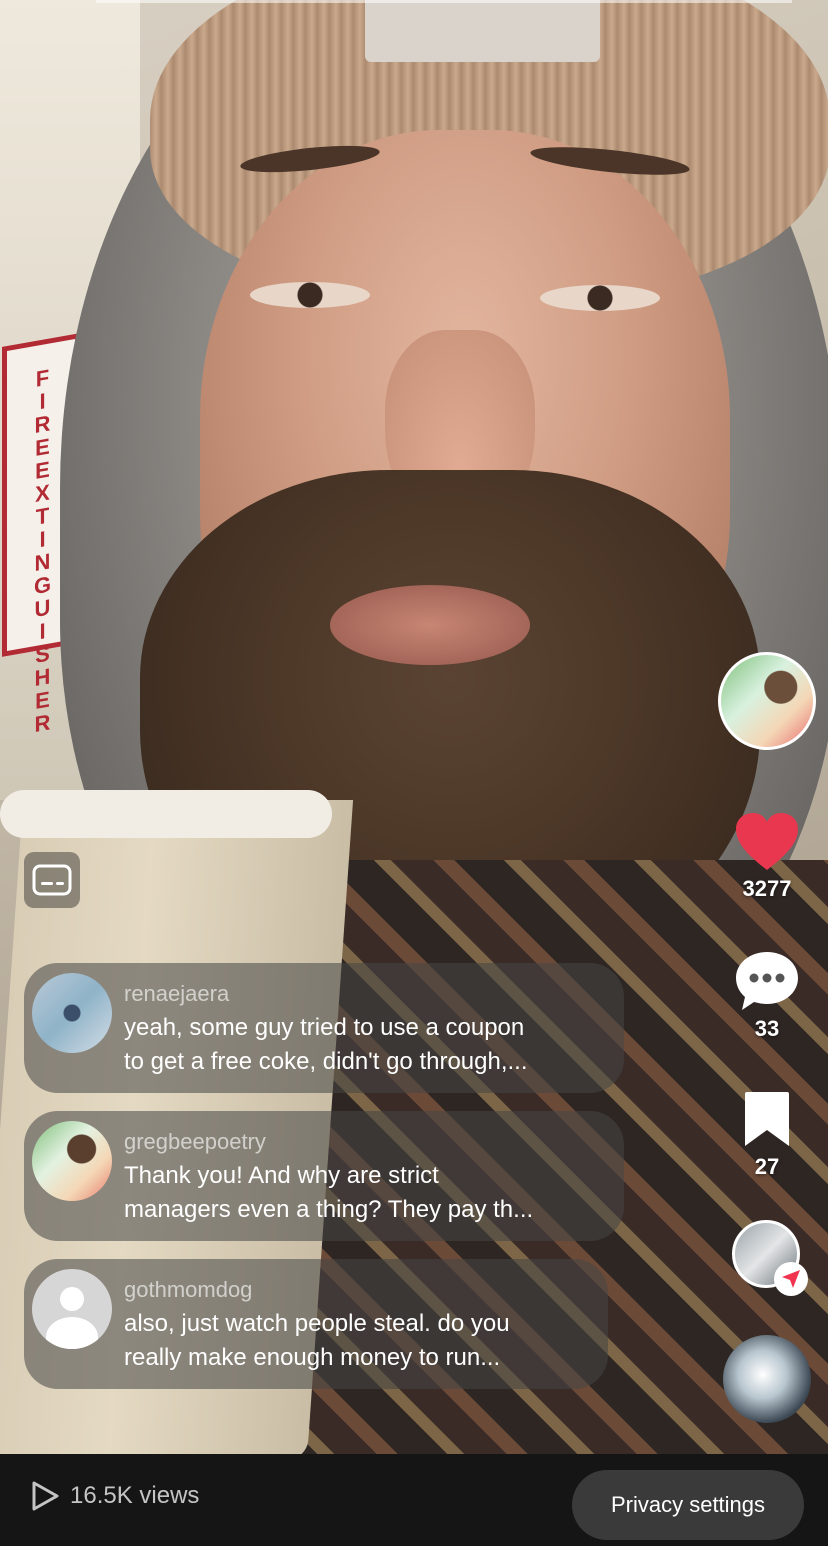 This screenshot has width=828, height=1546. I want to click on top-edge-bar, so click(444, 1).